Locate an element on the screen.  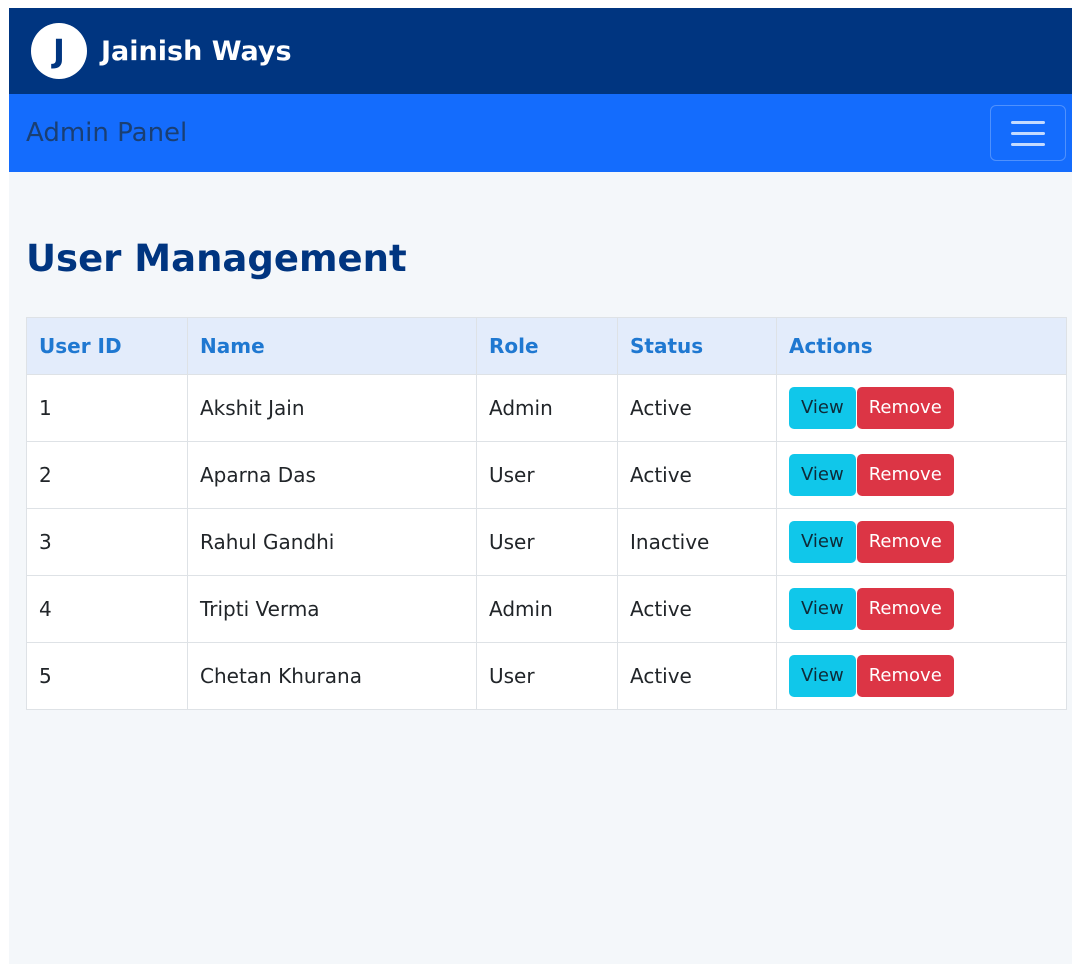
table-row: 3 Rahul Gandhi User Inactive View Remove is located at coordinates (546, 542).